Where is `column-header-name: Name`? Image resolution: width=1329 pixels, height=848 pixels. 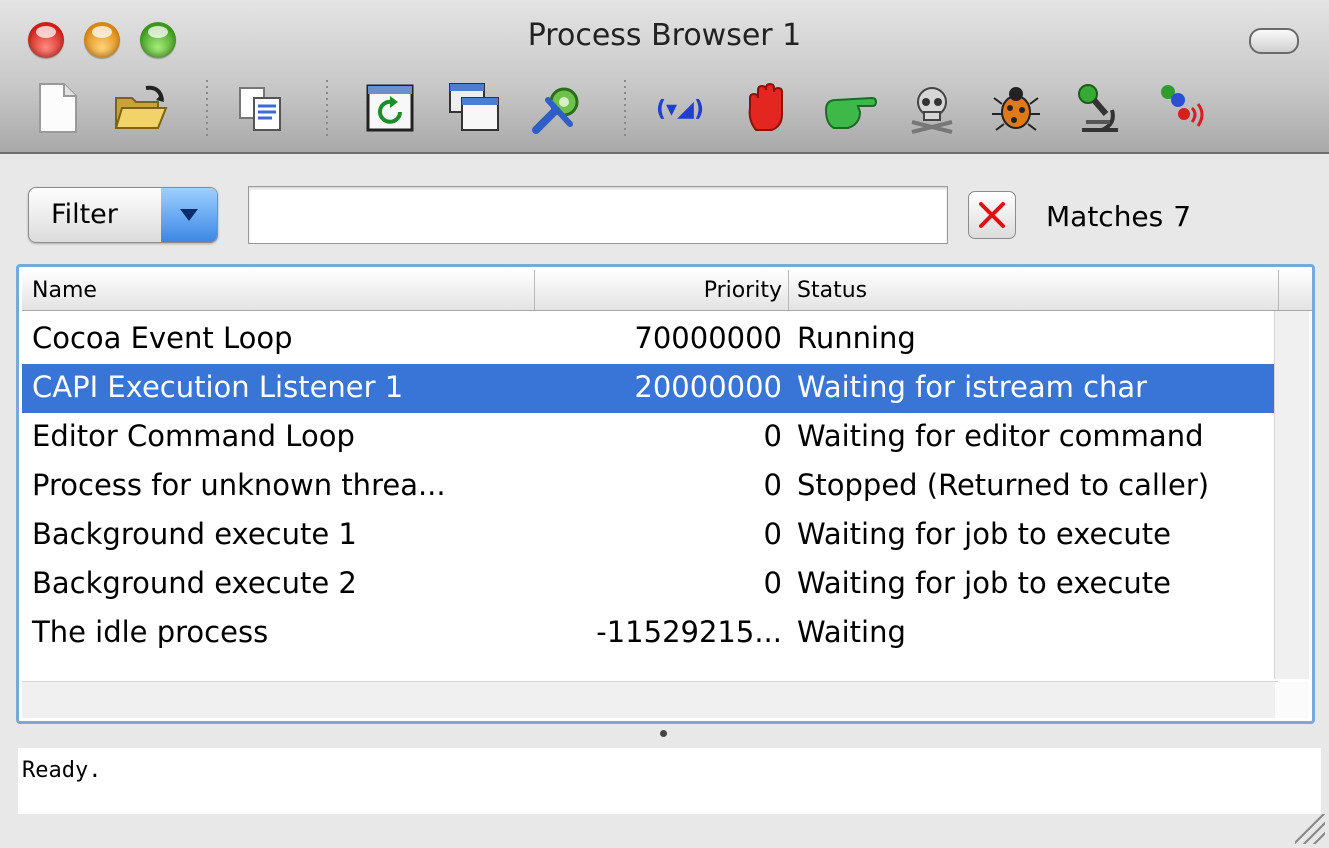 column-header-name: Name is located at coordinates (64, 290).